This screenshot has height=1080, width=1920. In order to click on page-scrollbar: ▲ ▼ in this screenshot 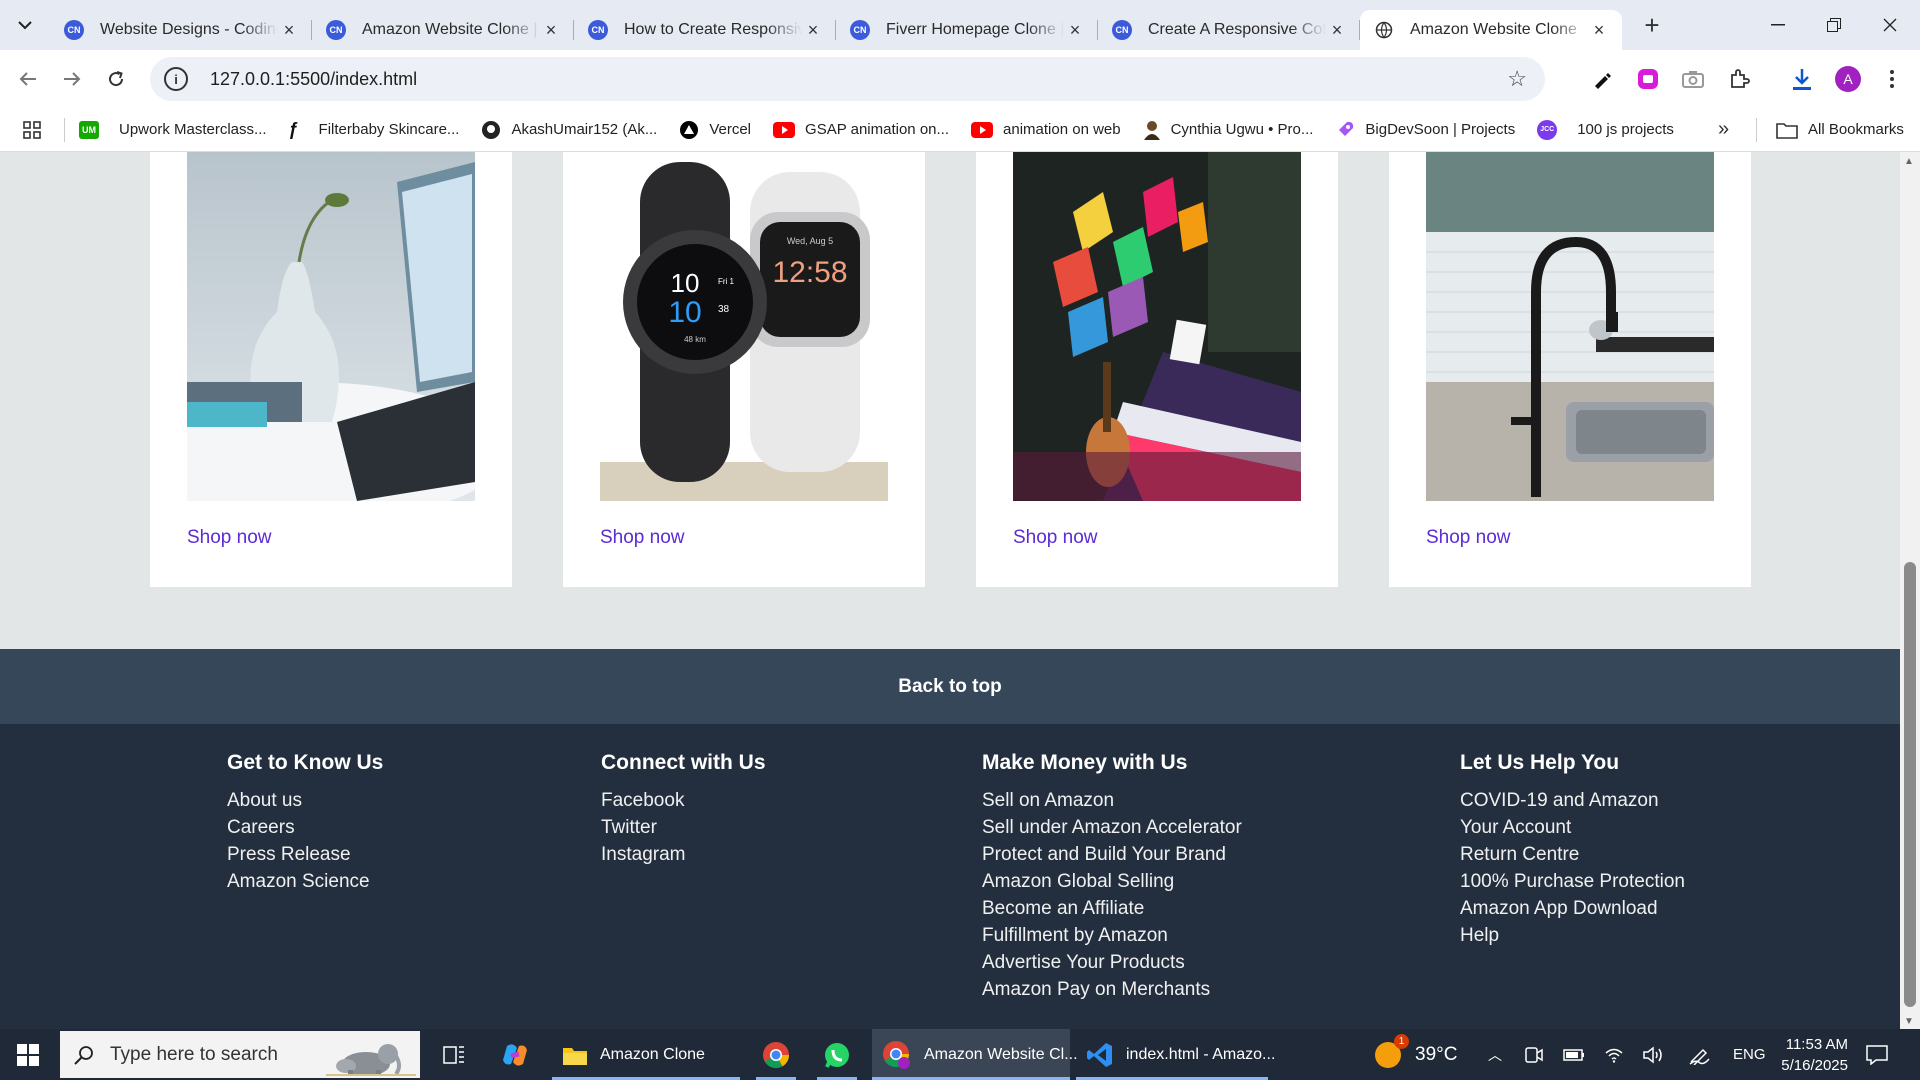, I will do `click(1910, 590)`.